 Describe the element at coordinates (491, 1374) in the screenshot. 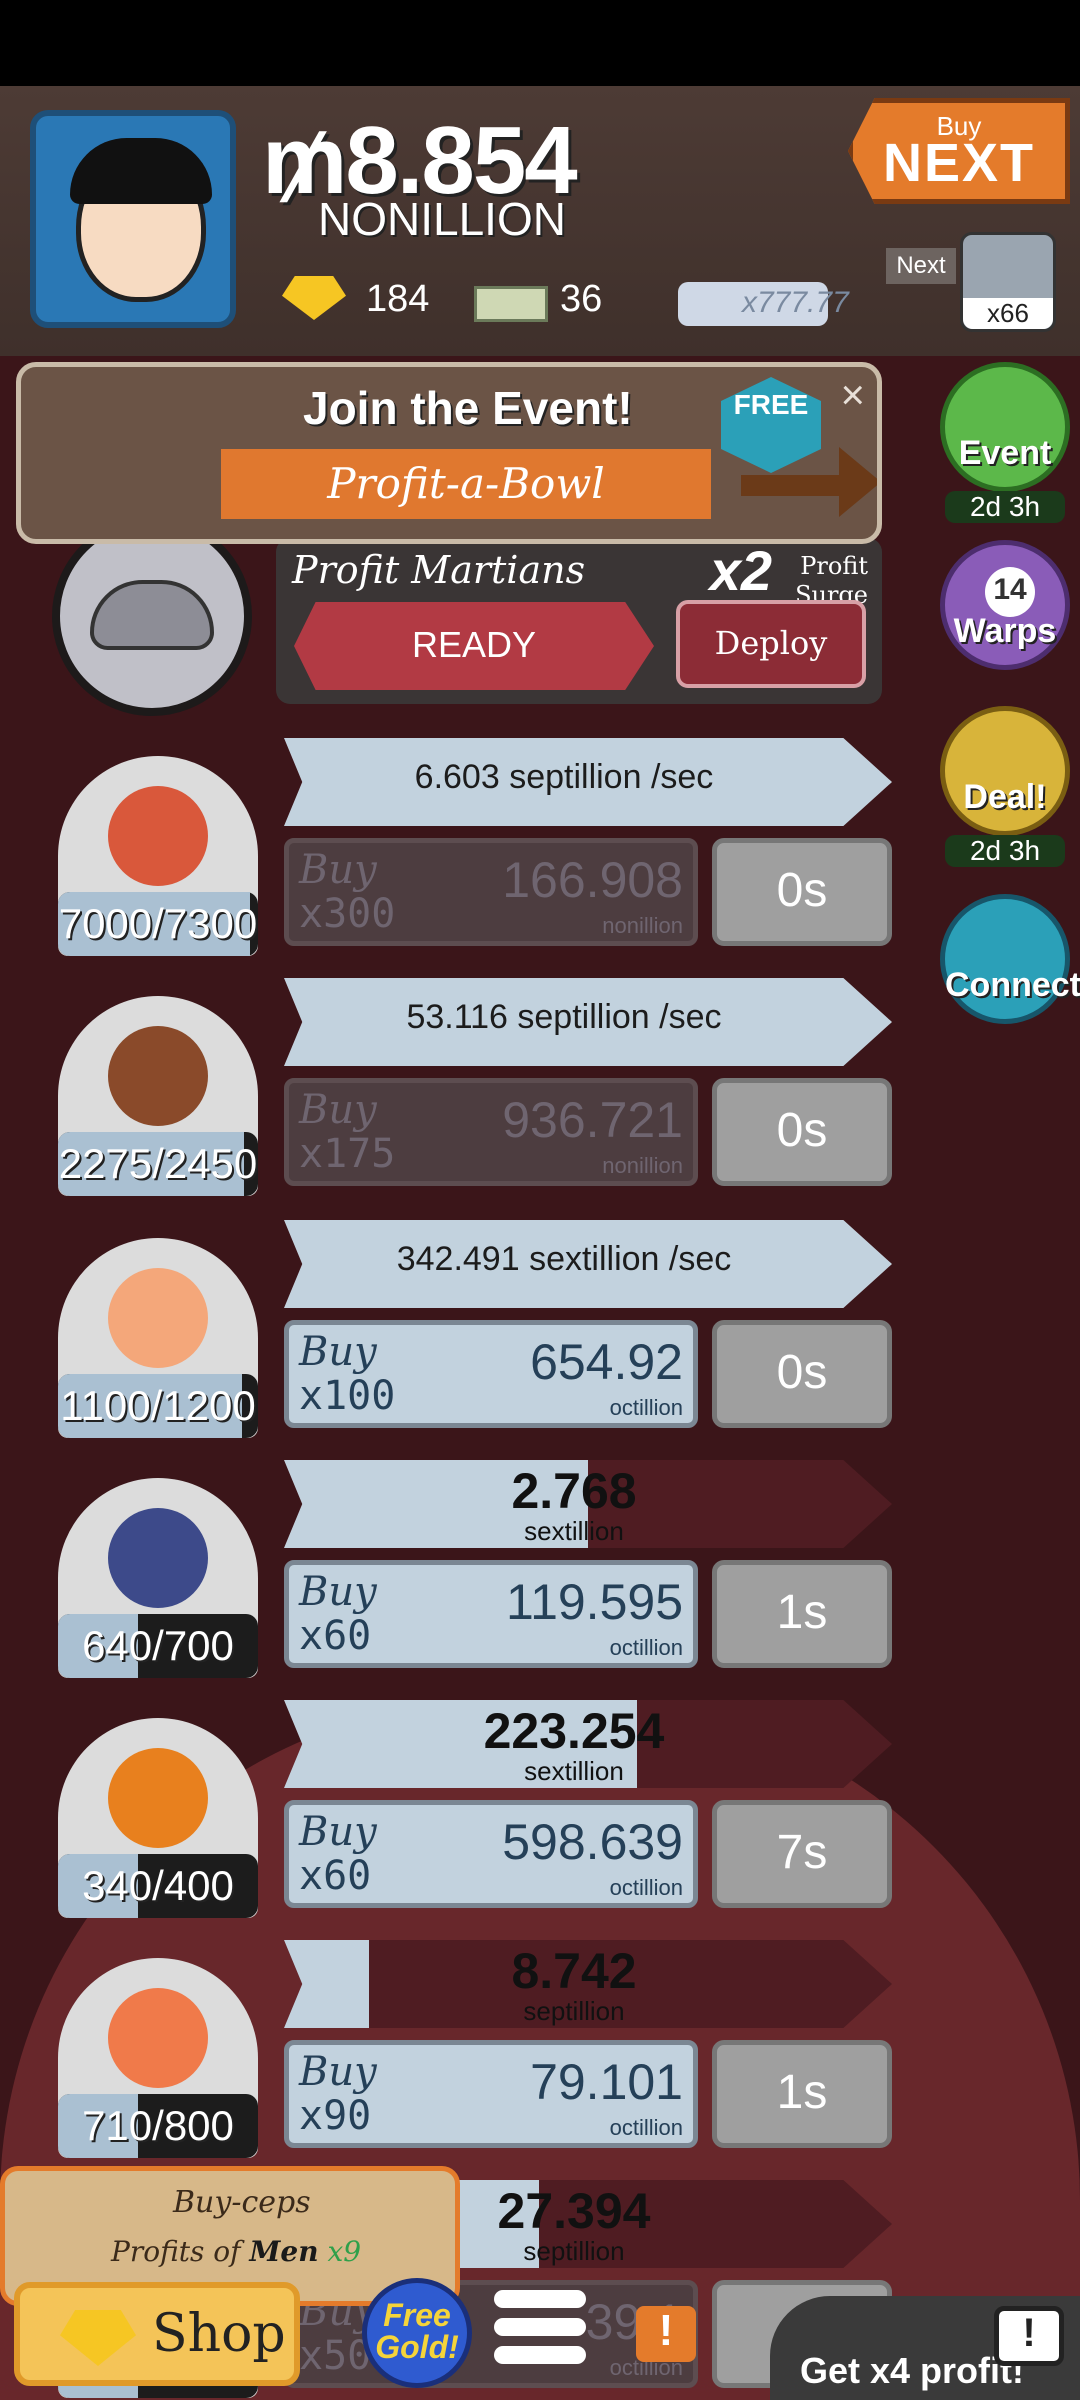

I see `buy-business-button: Buy x100 654.92 octillion` at that location.